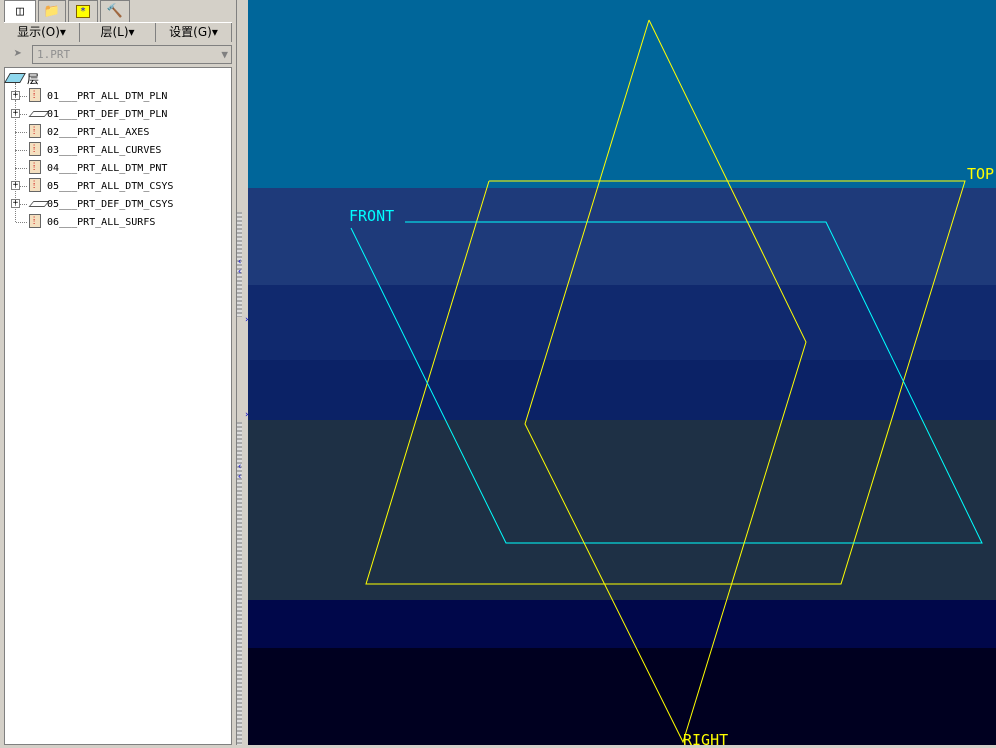 The image size is (996, 748). I want to click on plane-label-right: RIGHT, so click(705, 738).